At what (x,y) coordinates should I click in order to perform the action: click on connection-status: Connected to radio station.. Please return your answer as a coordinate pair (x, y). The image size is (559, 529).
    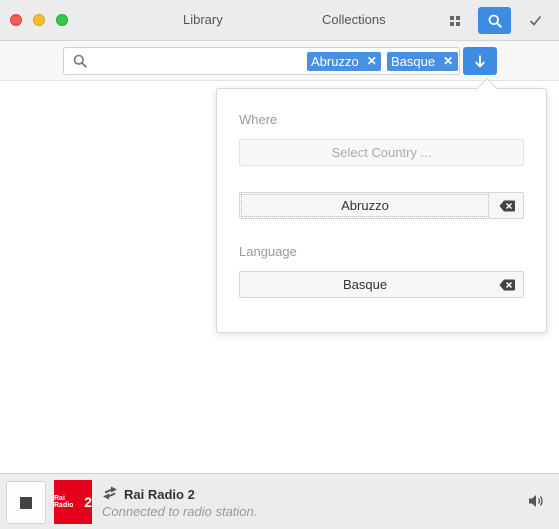
    Looking at the image, I should click on (180, 511).